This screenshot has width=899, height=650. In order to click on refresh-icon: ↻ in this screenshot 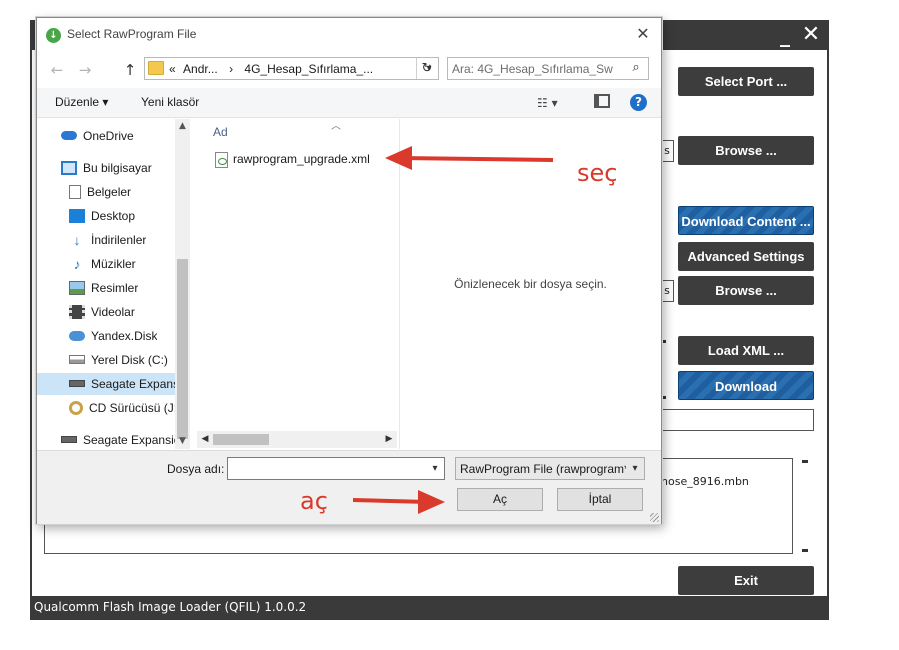, I will do `click(426, 68)`.